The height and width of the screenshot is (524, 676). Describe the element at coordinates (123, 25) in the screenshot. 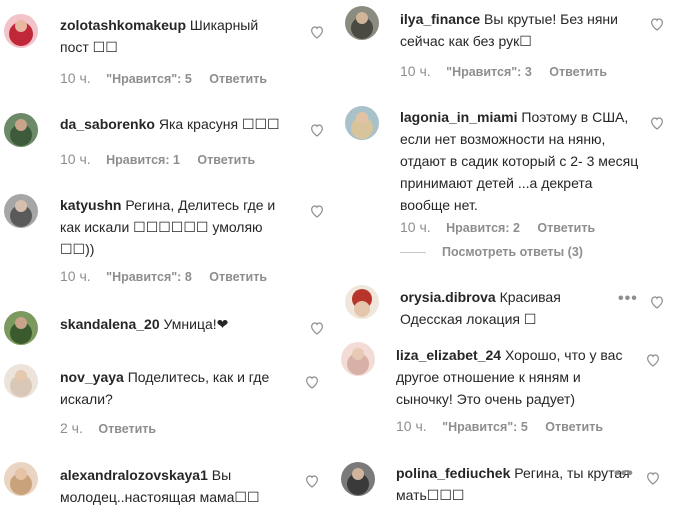

I see `comment-username: zolotashkomakeup` at that location.